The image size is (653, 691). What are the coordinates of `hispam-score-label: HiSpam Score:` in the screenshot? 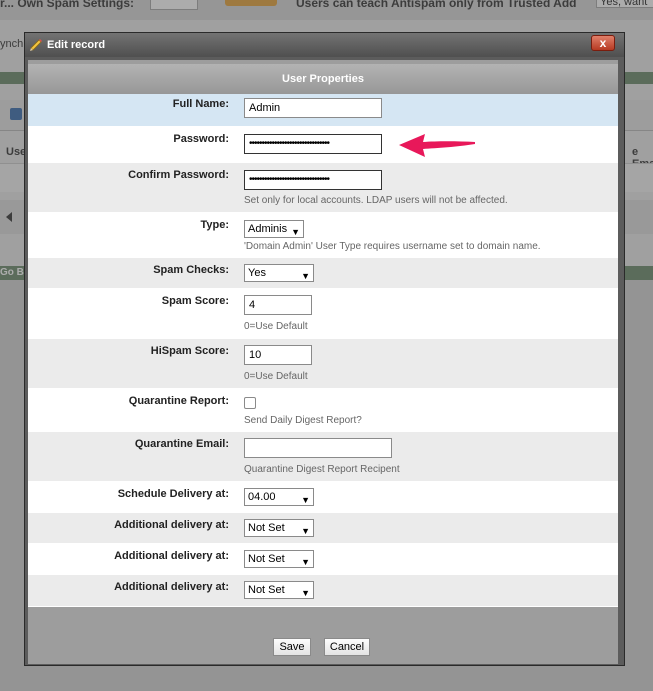 It's located at (189, 351).